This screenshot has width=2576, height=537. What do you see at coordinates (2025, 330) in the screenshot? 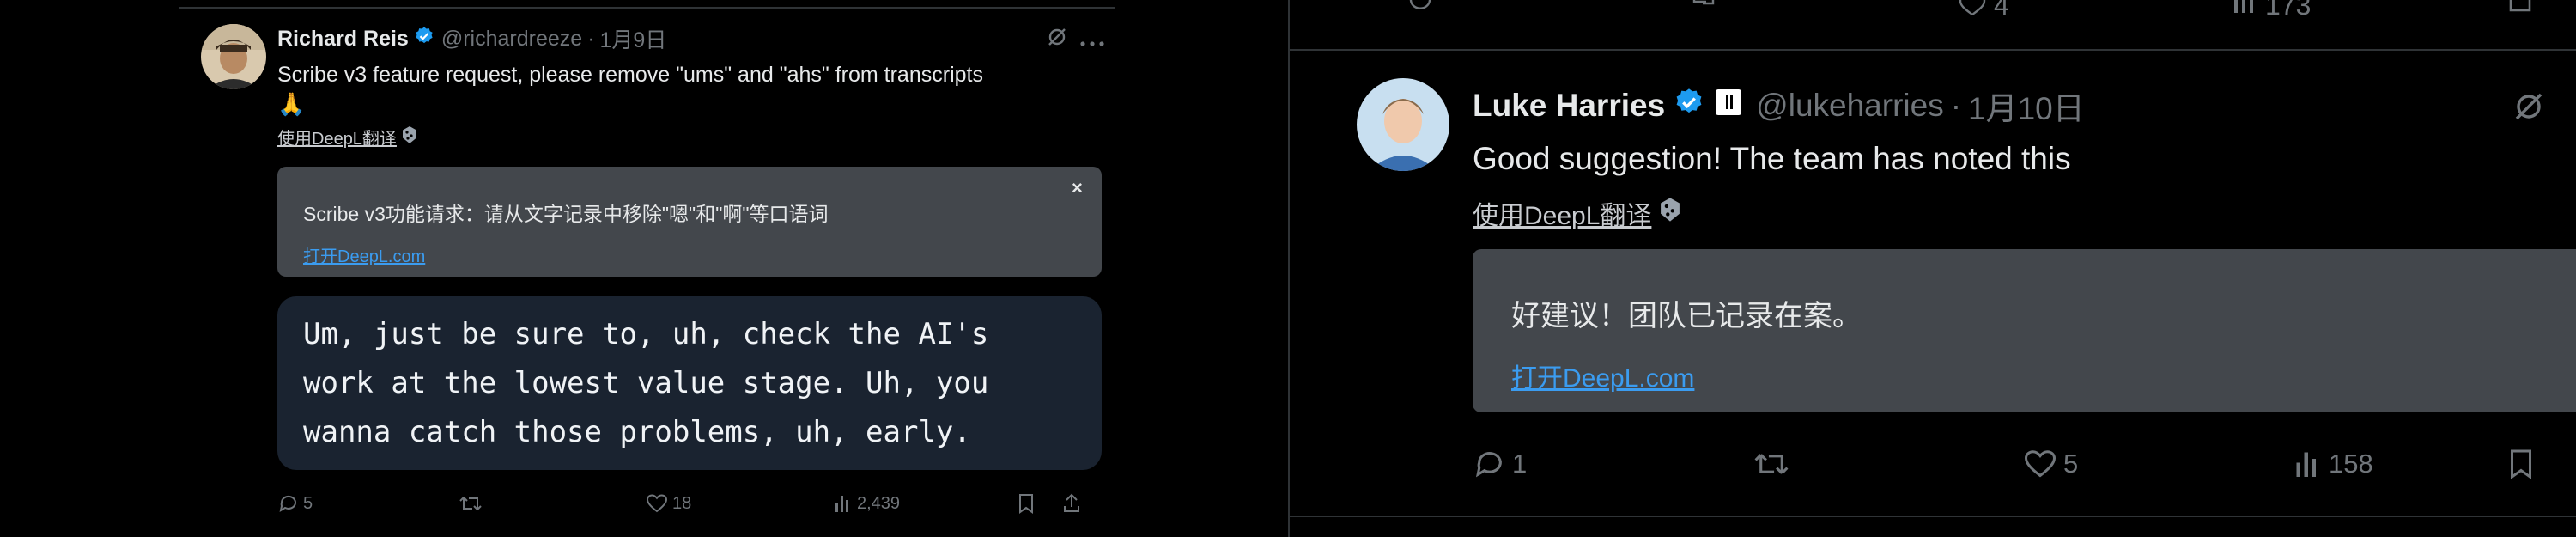
I see `translation-box: 好建议！团队已记录在案。 打开DeepL.com` at bounding box center [2025, 330].